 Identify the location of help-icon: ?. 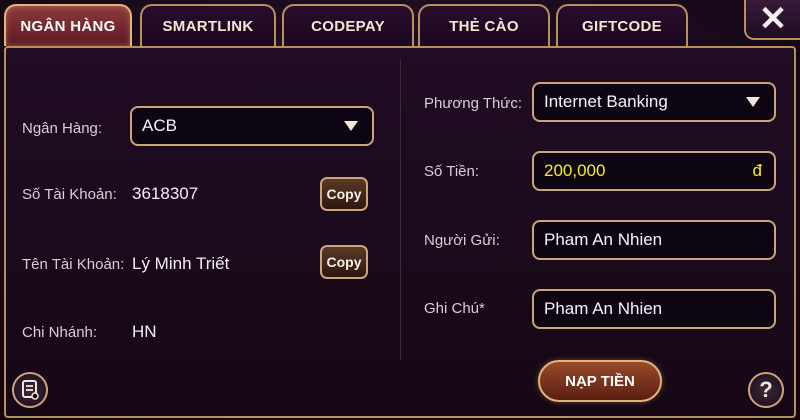
(766, 389).